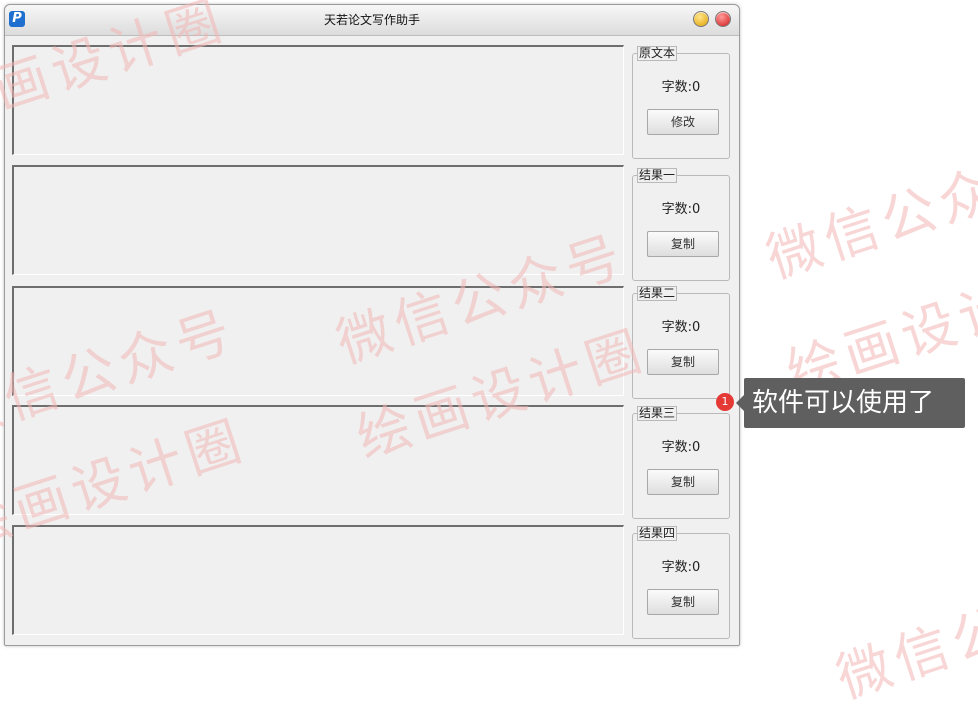 This screenshot has height=713, width=978. Describe the element at coordinates (681, 462) in the screenshot. I see `result-3-group: 结果三 字数:0 复制` at that location.